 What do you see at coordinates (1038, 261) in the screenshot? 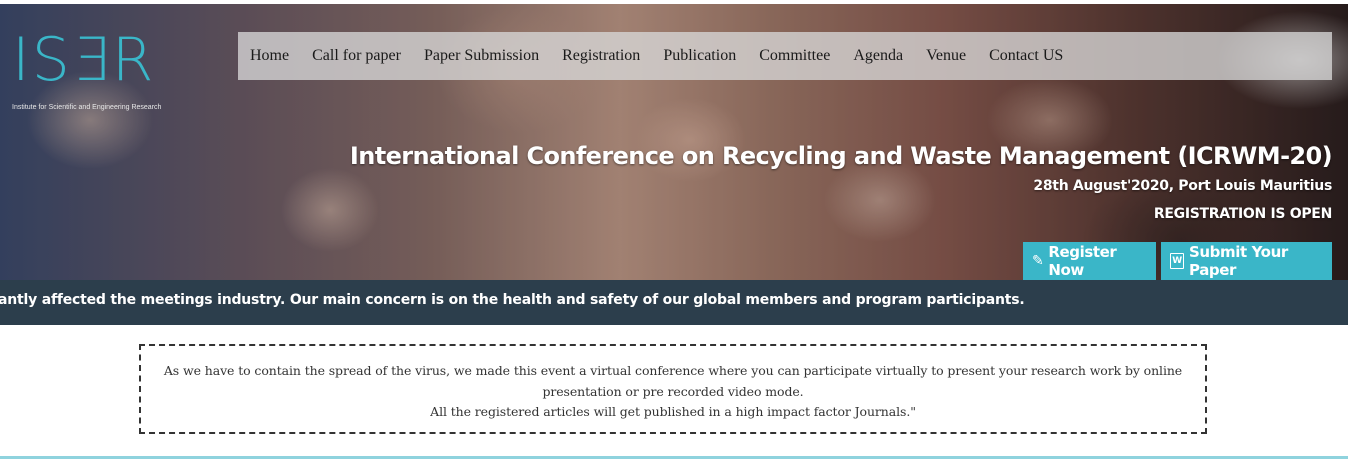
I see `pencil-icon: ✎` at bounding box center [1038, 261].